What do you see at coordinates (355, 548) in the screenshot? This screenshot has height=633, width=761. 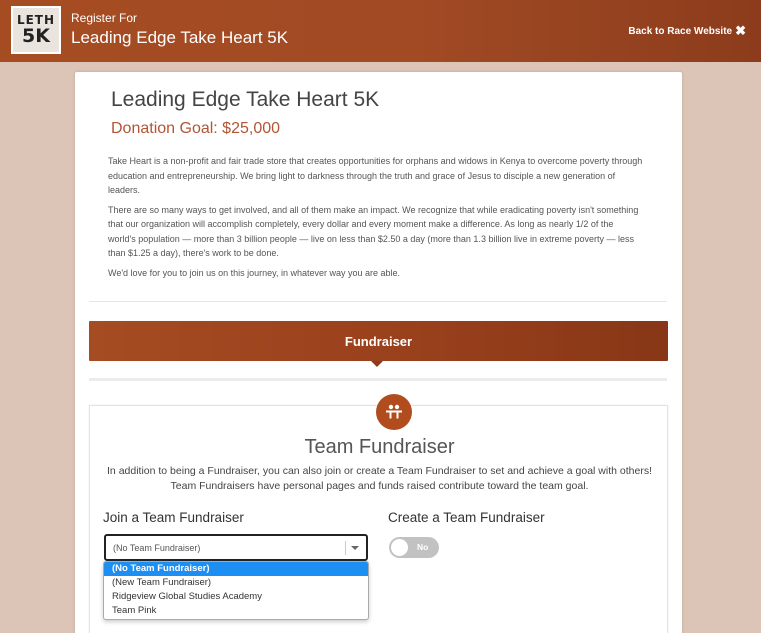 I see `chevron-down-icon` at bounding box center [355, 548].